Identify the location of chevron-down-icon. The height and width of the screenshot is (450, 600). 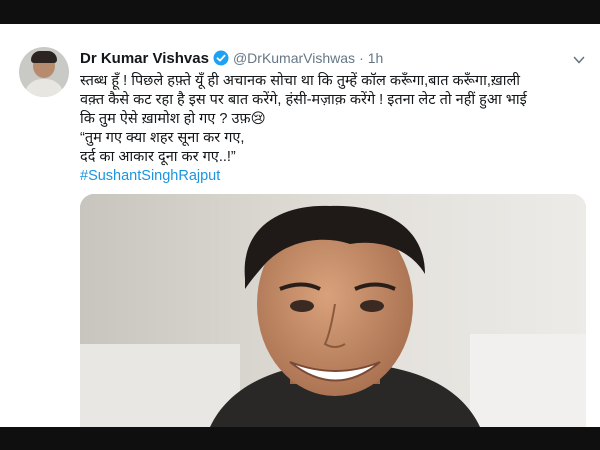
(579, 60).